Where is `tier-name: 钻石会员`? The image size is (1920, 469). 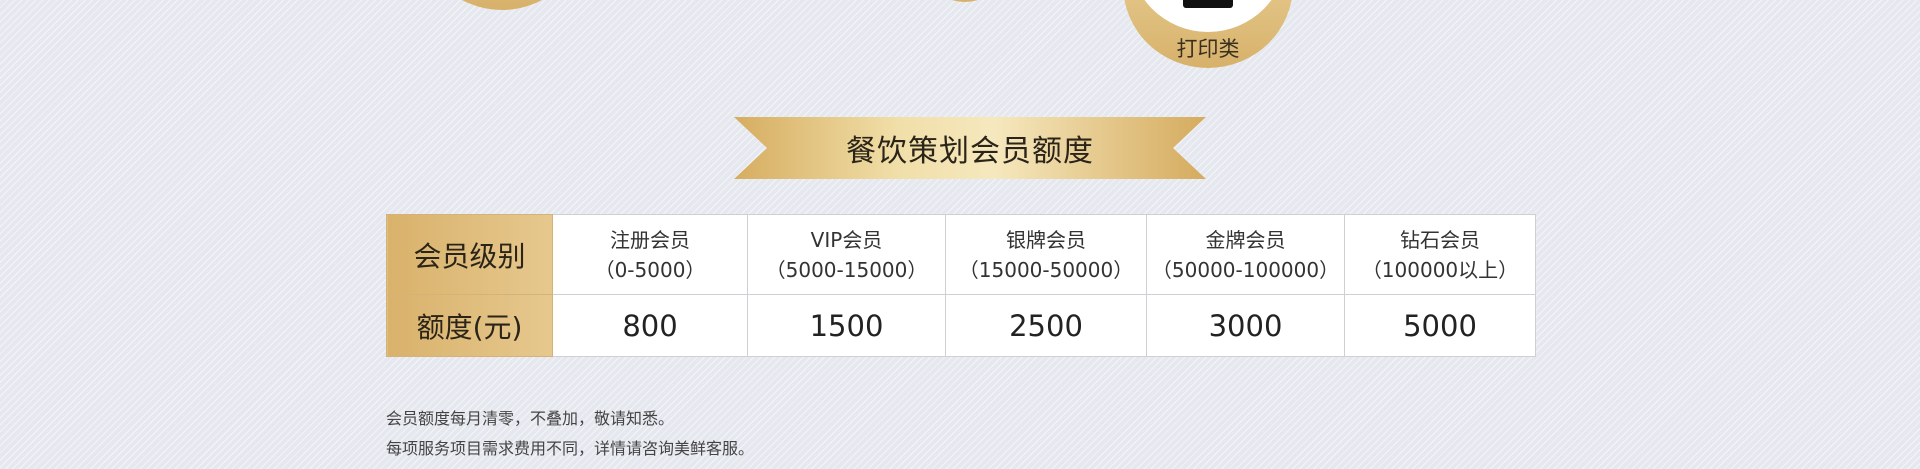
tier-name: 钻石会员 is located at coordinates (1440, 239).